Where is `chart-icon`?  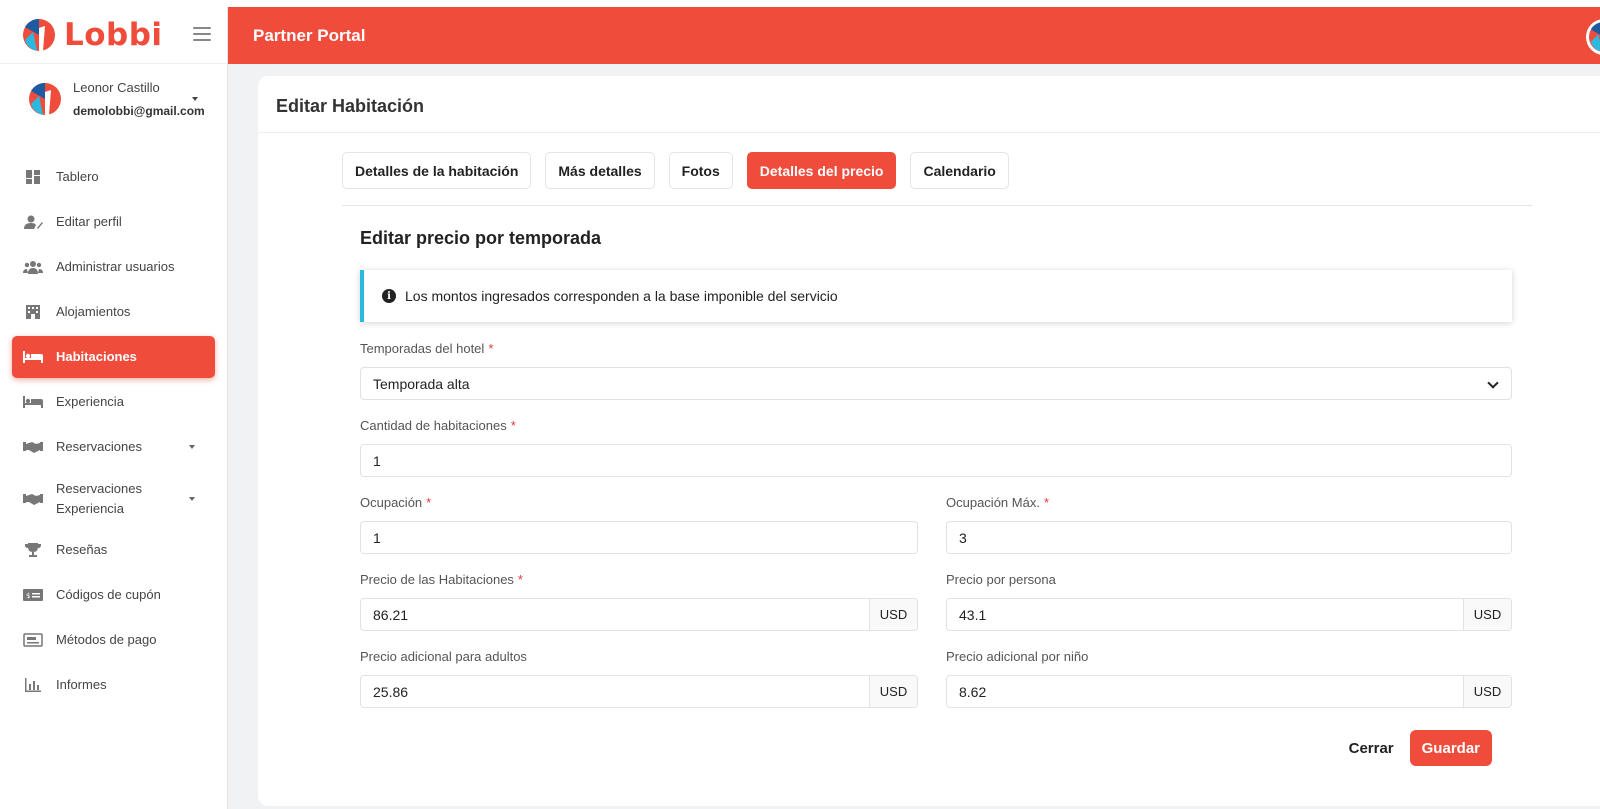 chart-icon is located at coordinates (33, 685).